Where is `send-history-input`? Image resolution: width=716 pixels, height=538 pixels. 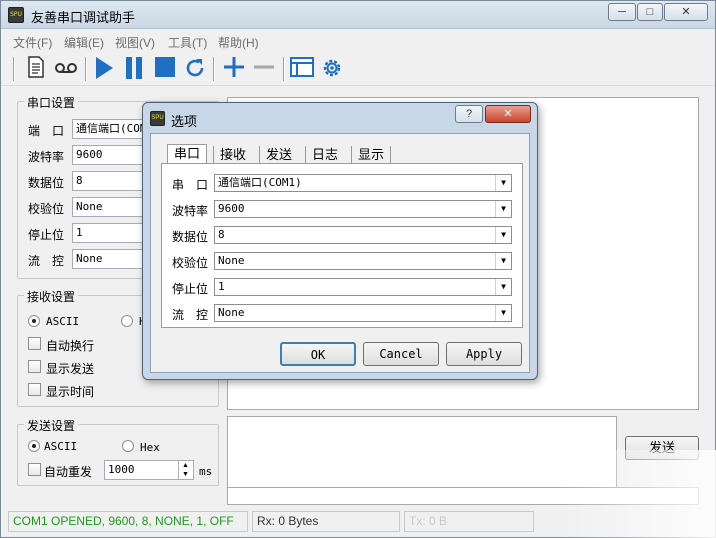 send-history-input is located at coordinates (463, 496).